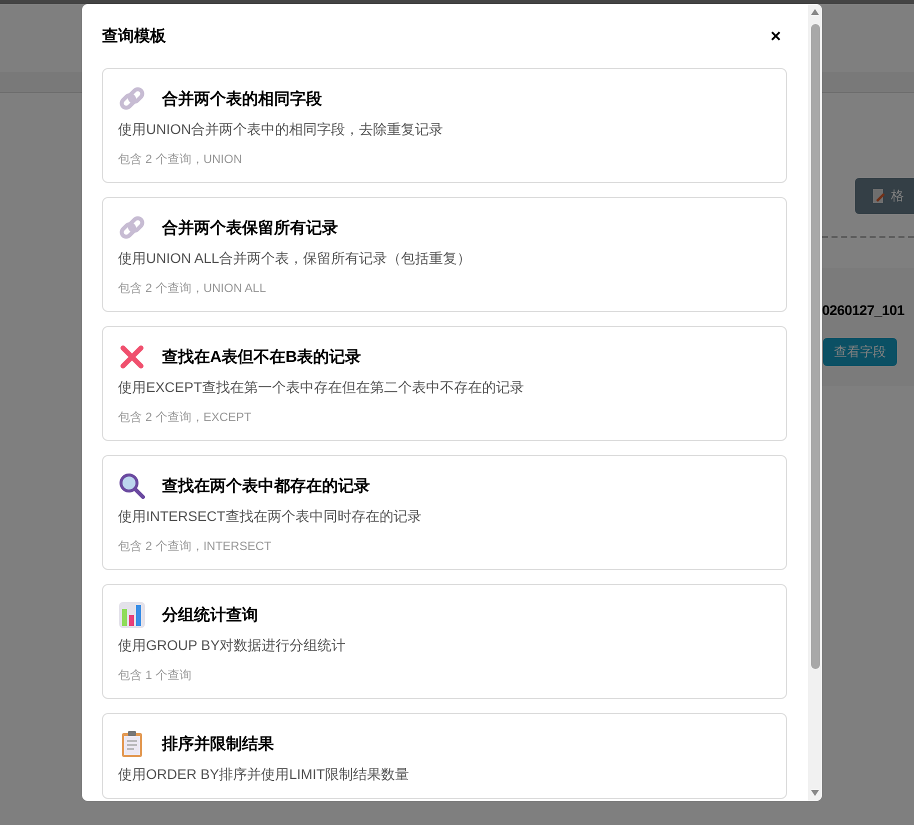 This screenshot has height=825, width=914. I want to click on template-title: 合并两个表的相同字段, so click(242, 99).